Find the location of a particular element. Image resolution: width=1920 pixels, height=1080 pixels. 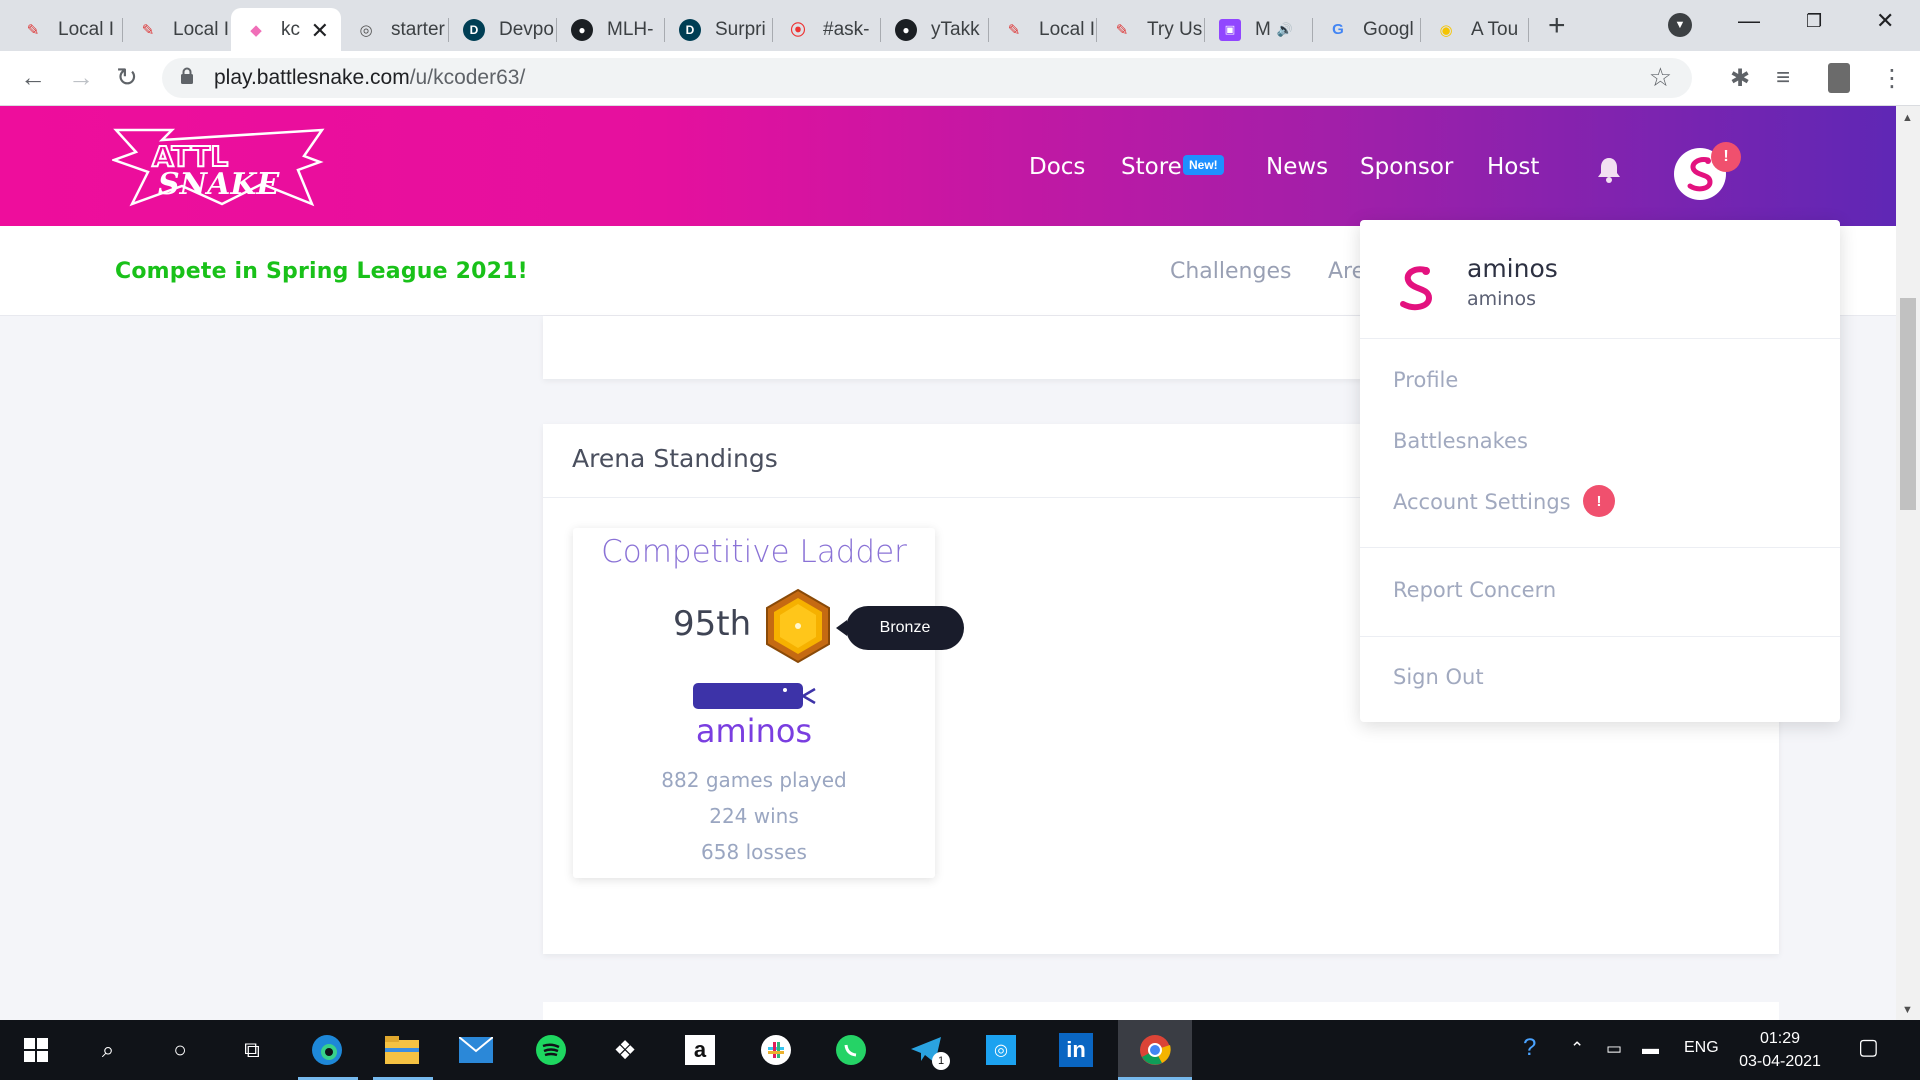

dropdown-display-name: aminos is located at coordinates (1512, 268).